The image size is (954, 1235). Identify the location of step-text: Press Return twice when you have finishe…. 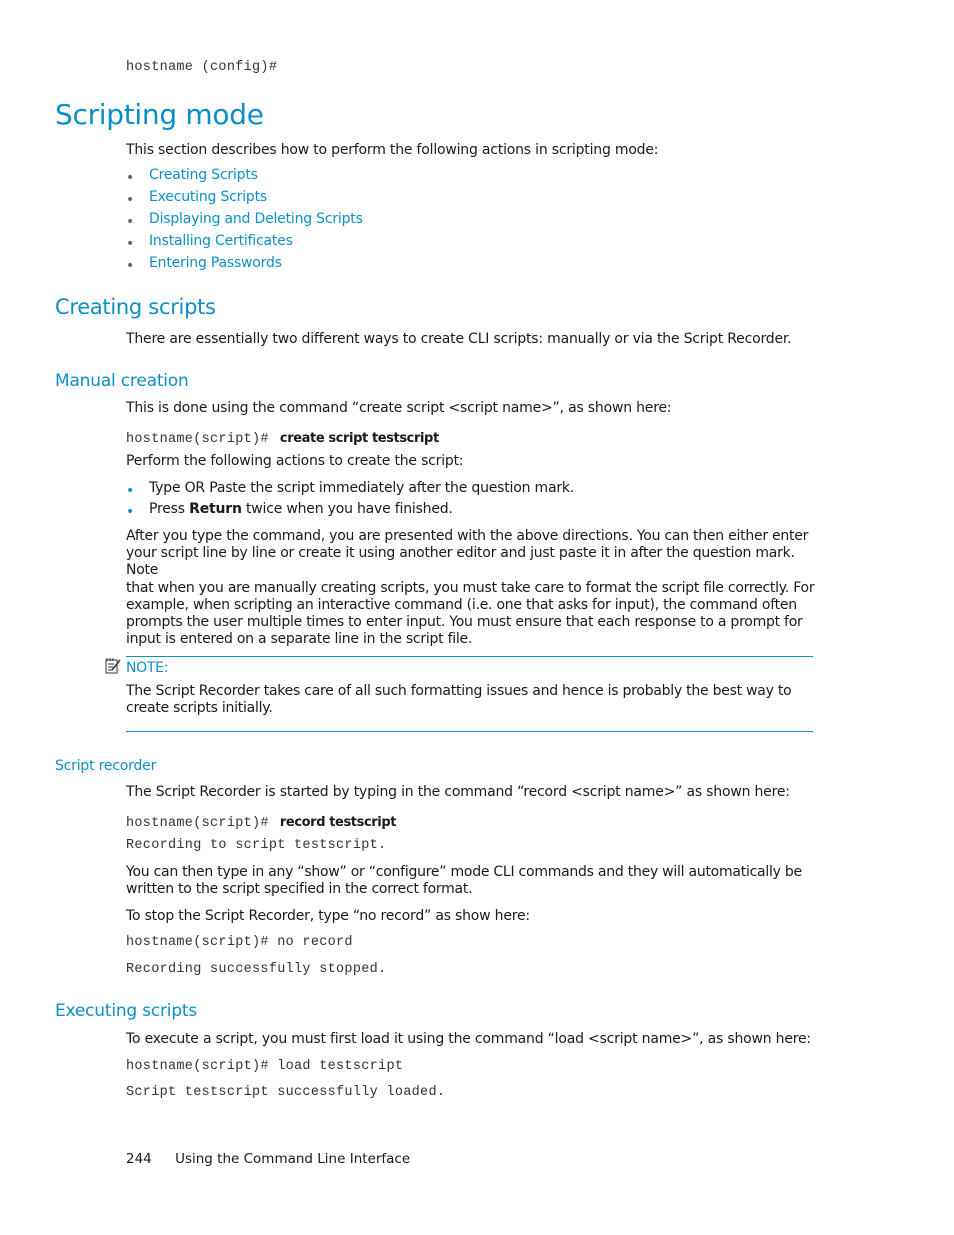
(301, 509).